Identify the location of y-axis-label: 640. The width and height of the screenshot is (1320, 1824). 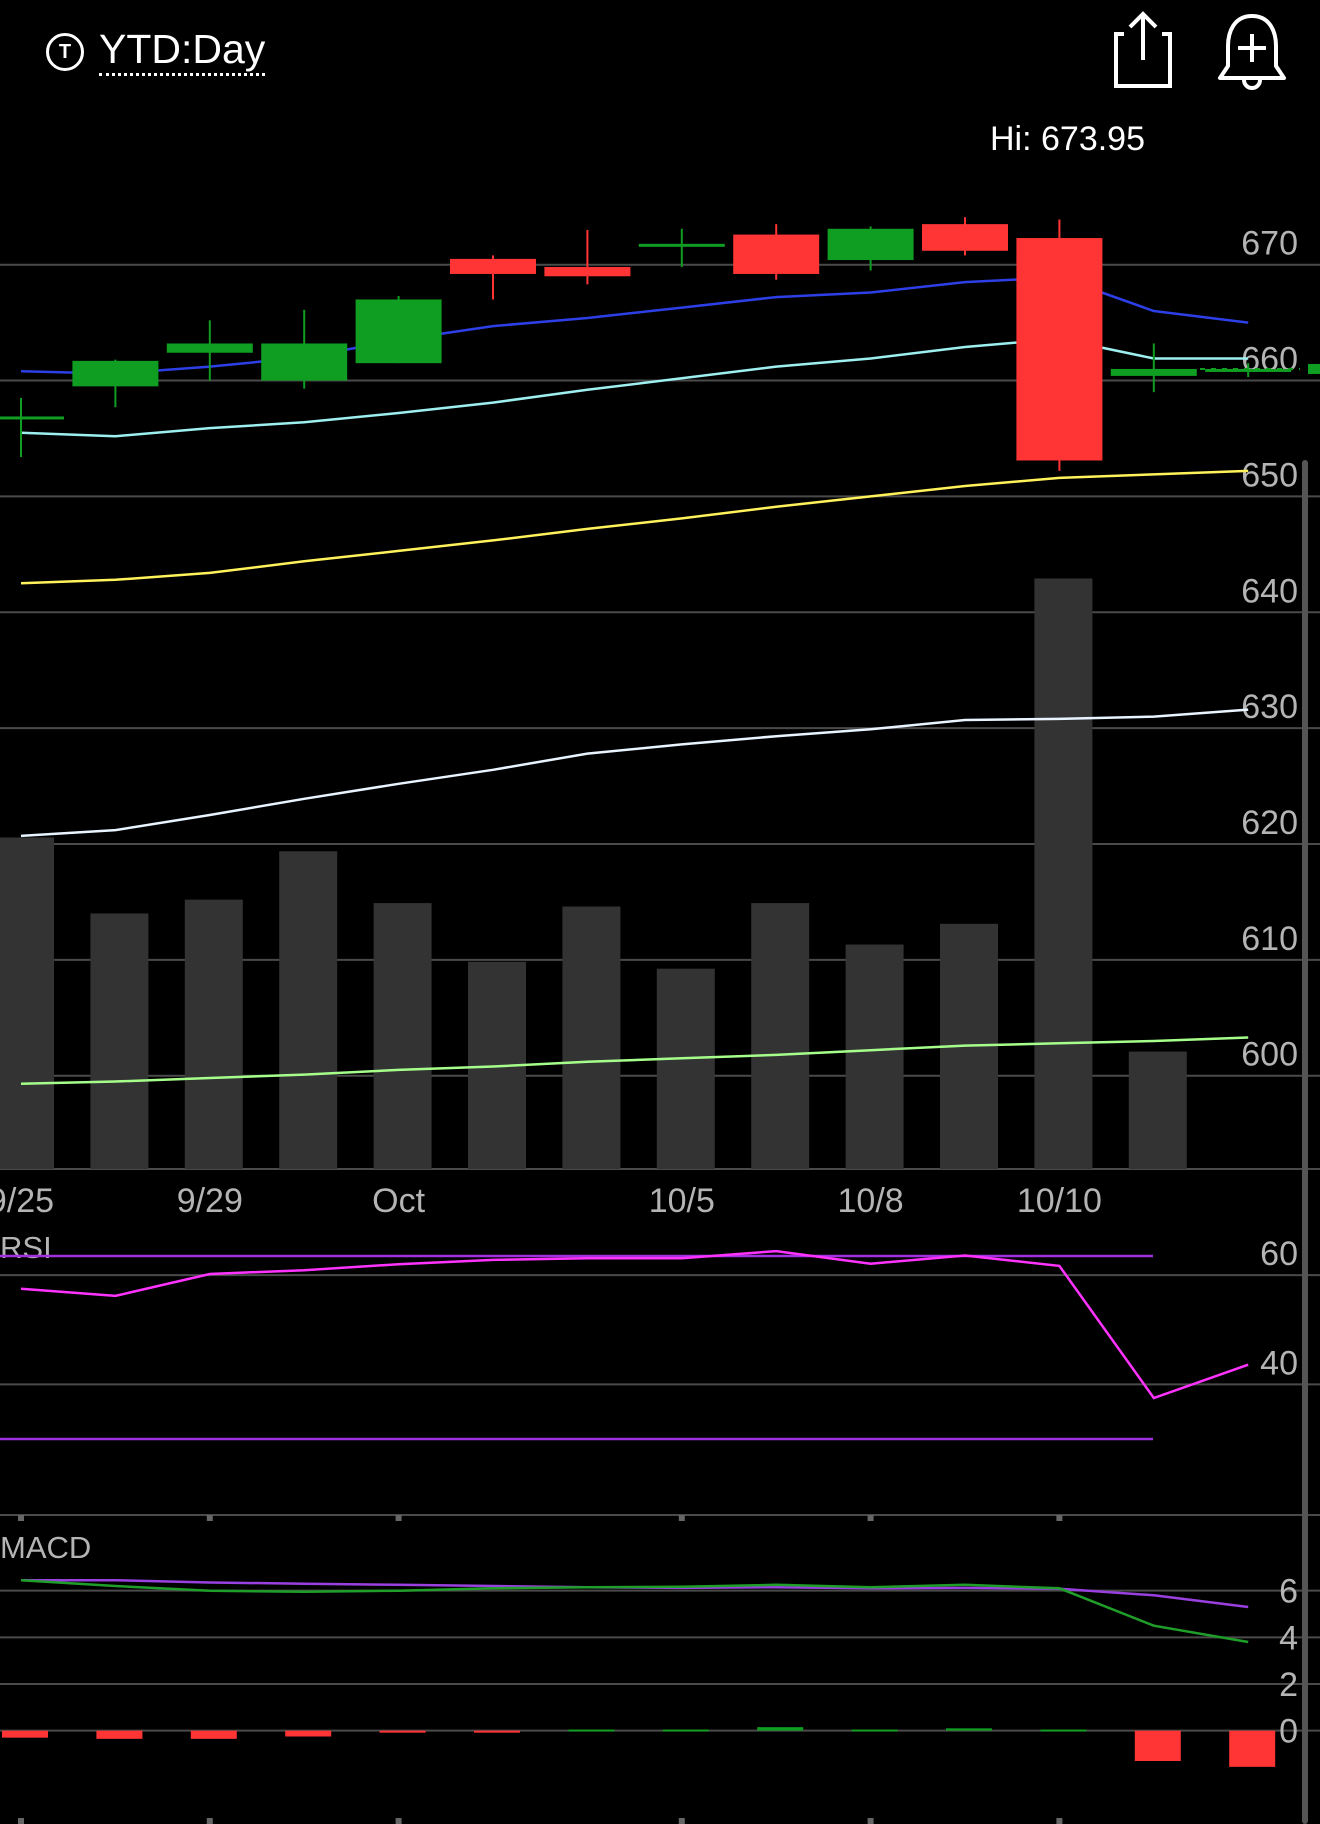
(1269, 591).